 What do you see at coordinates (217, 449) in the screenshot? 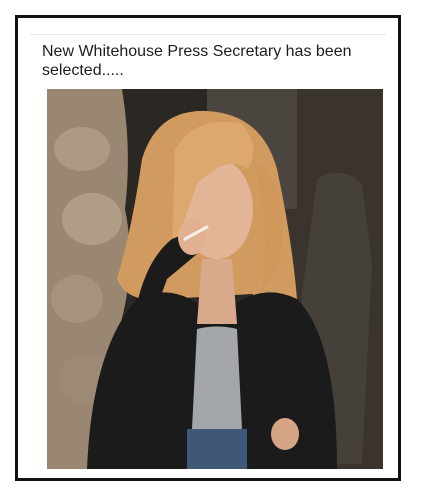
I see `jeans` at bounding box center [217, 449].